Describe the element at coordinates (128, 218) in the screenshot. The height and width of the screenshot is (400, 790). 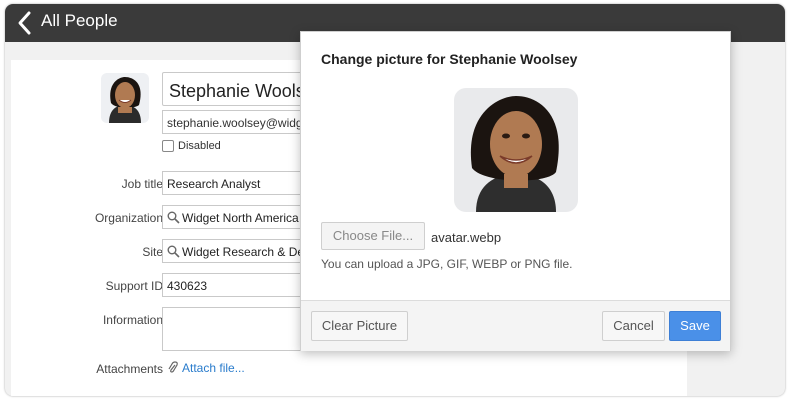
I see `organization-label: Organization` at that location.